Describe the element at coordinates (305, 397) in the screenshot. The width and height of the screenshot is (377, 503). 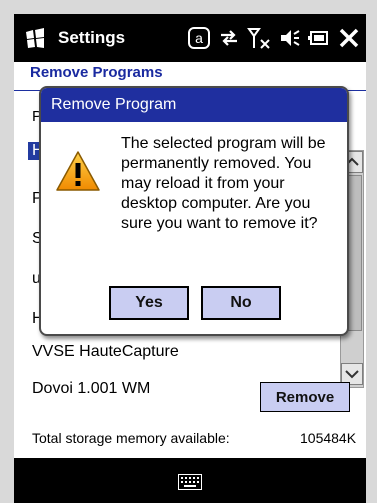
I see `remove-button: Remove` at that location.